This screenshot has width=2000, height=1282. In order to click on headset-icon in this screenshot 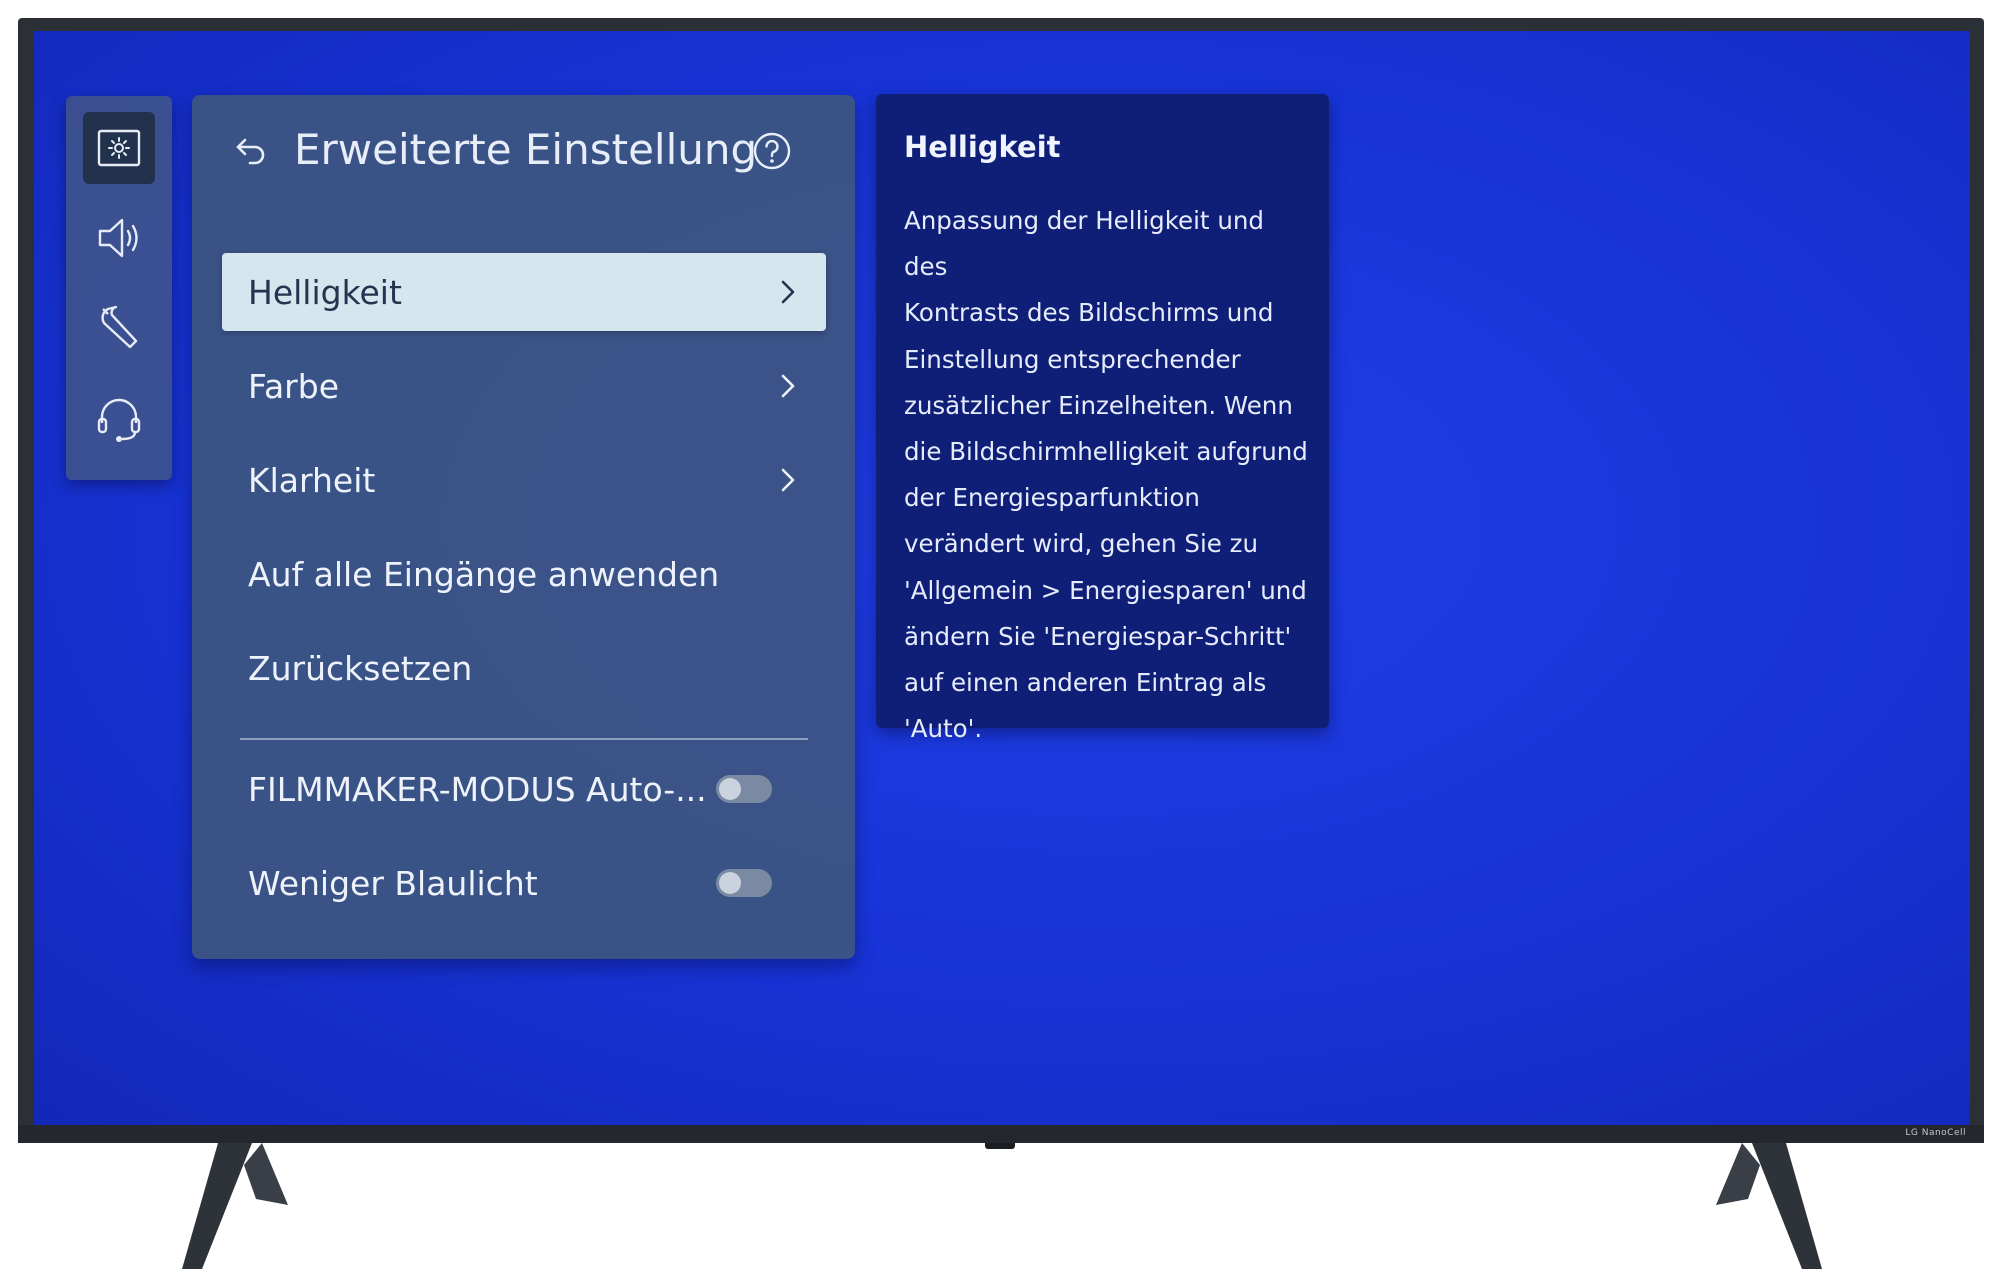, I will do `click(119, 420)`.